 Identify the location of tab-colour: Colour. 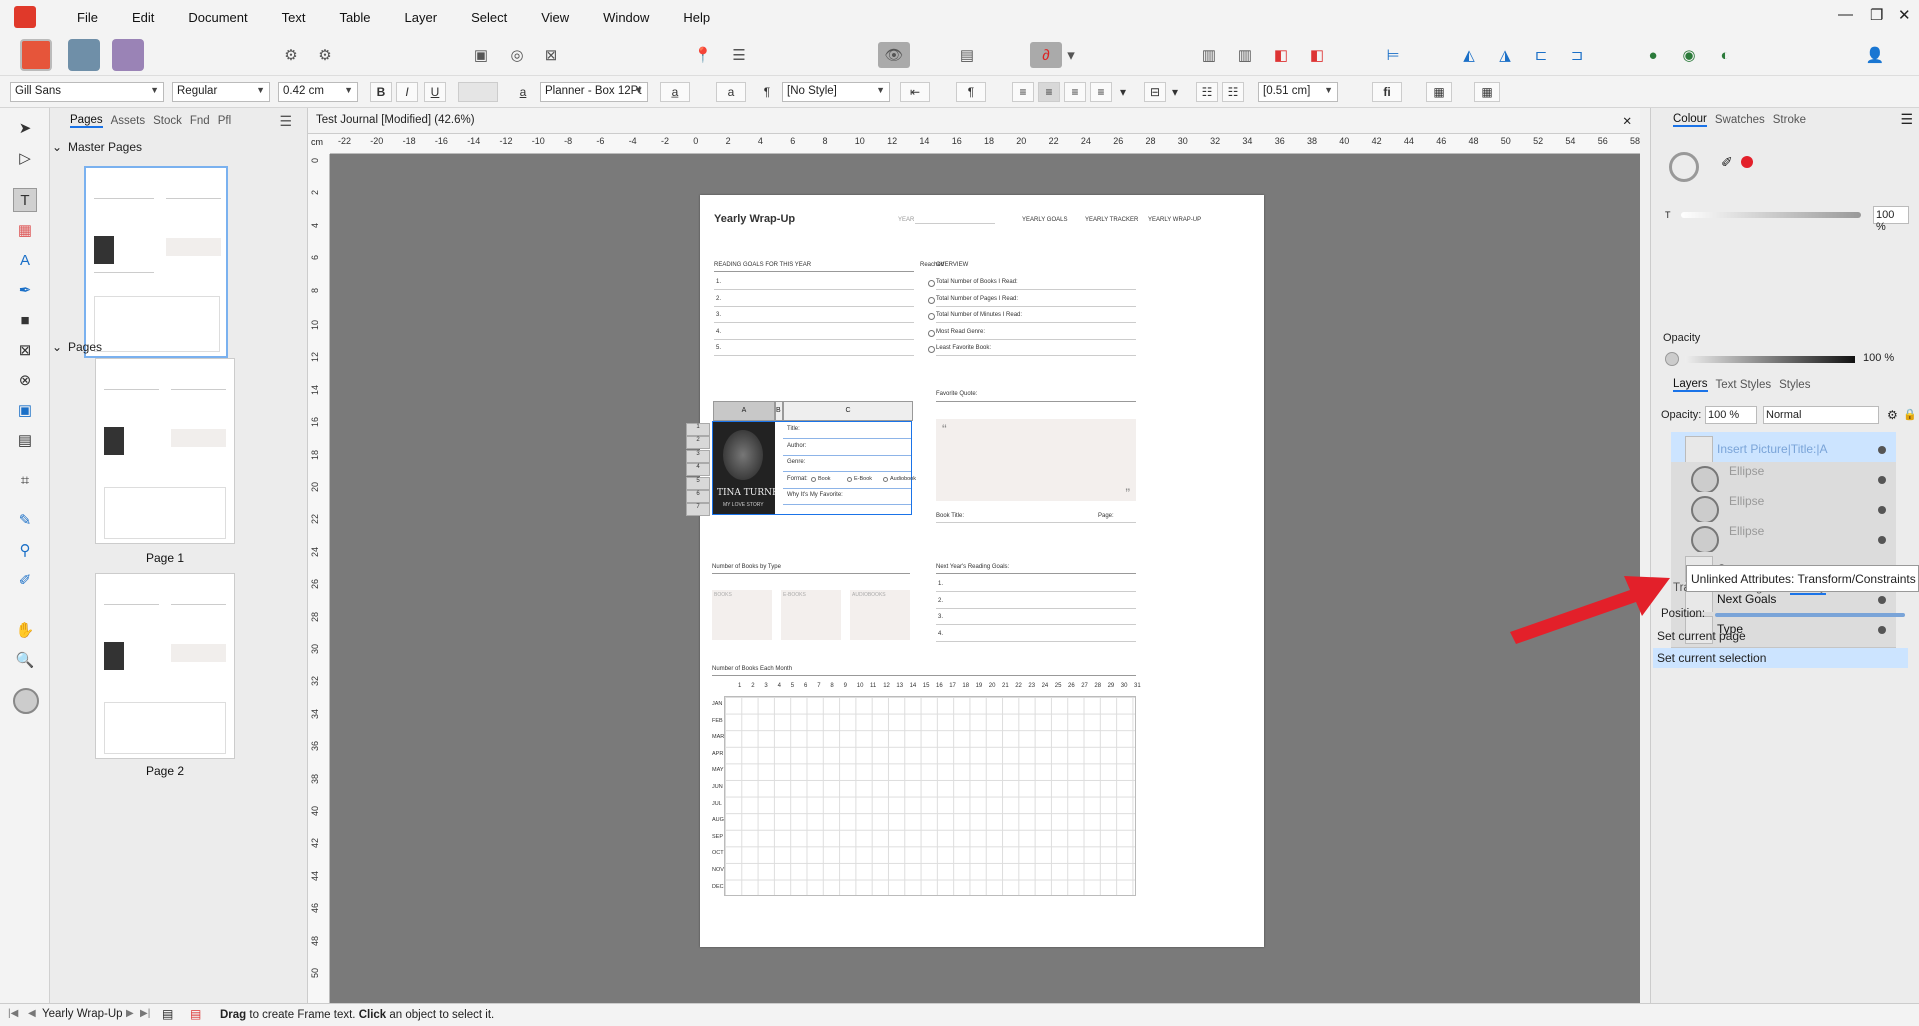
(1690, 120).